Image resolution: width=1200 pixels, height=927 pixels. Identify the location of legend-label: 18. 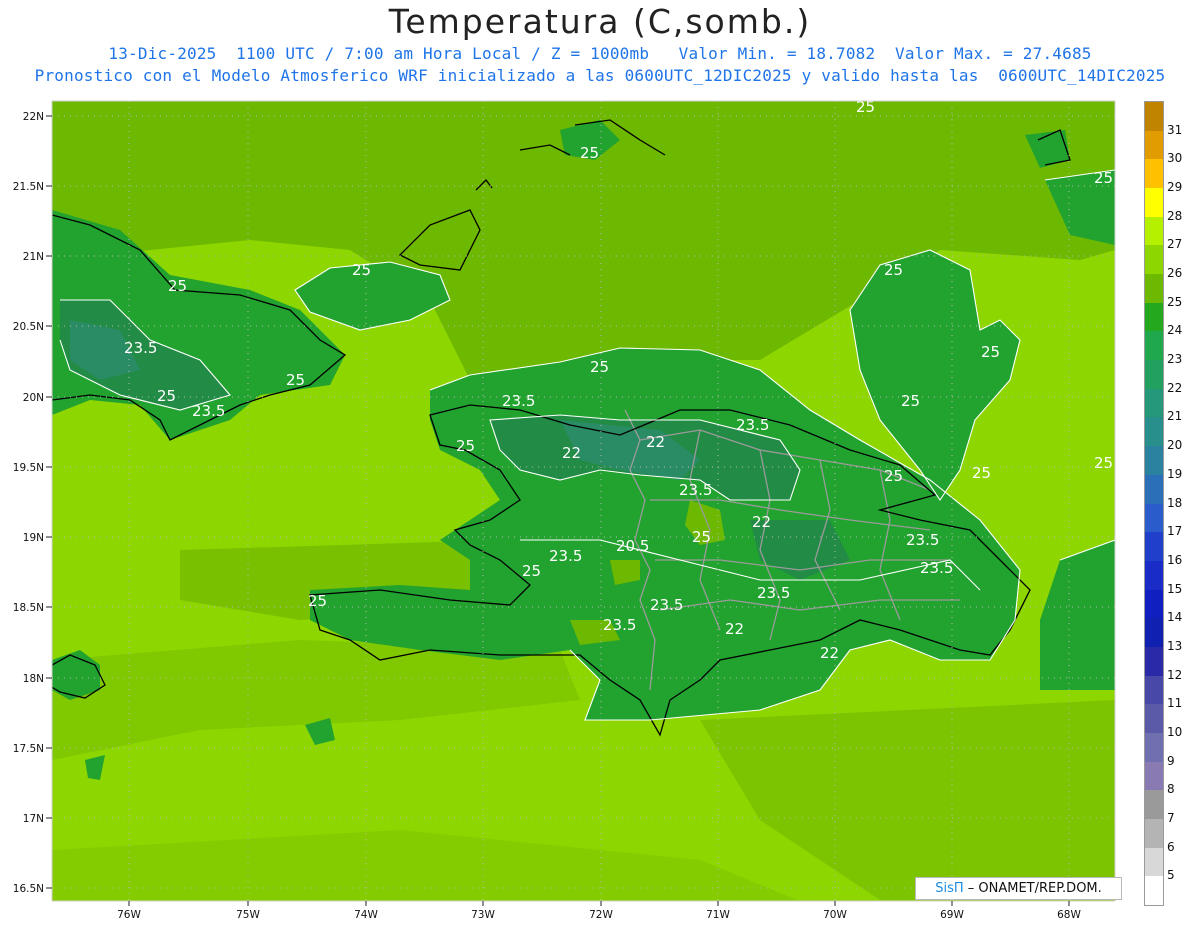
(1175, 502).